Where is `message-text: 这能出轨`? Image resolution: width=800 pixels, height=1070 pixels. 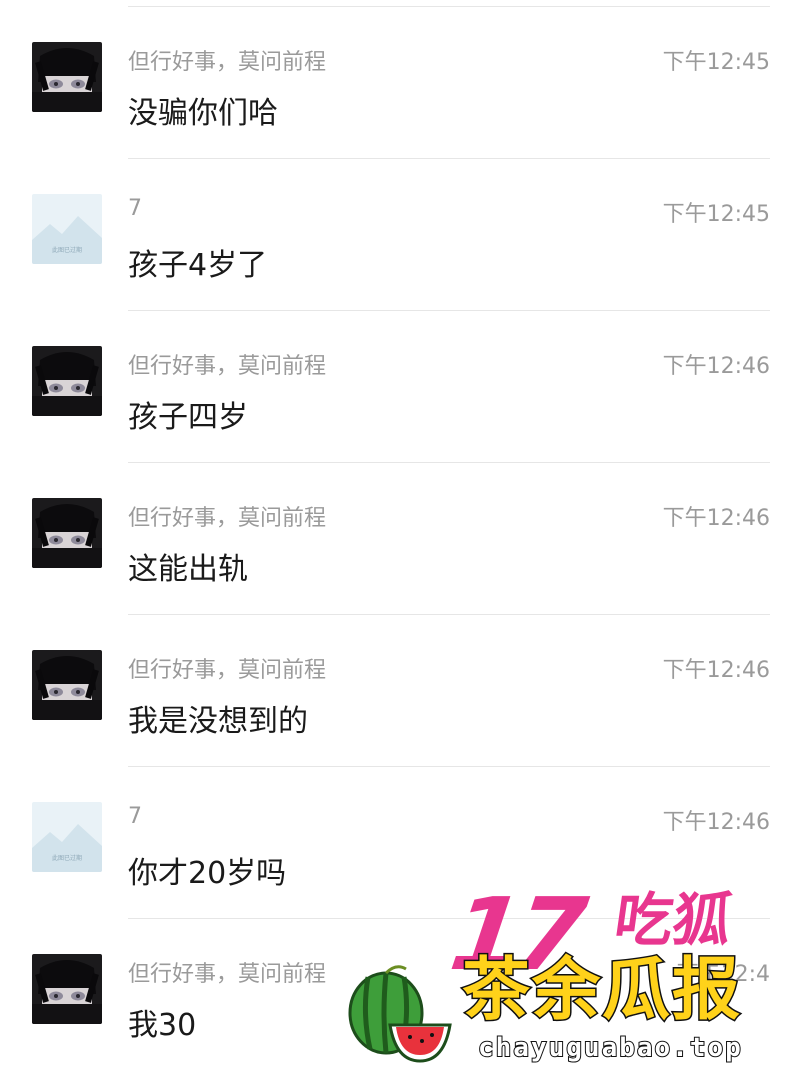
message-text: 这能出轨 is located at coordinates (188, 569).